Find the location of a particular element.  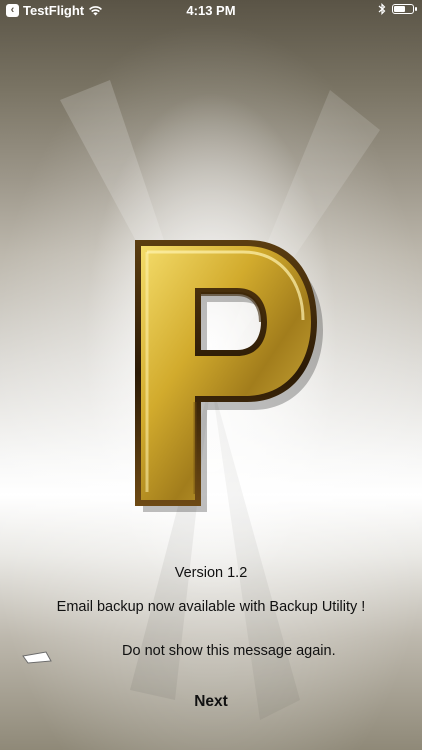

status-bar: ‹ TestFlight 4:13 PM is located at coordinates (211, 11).